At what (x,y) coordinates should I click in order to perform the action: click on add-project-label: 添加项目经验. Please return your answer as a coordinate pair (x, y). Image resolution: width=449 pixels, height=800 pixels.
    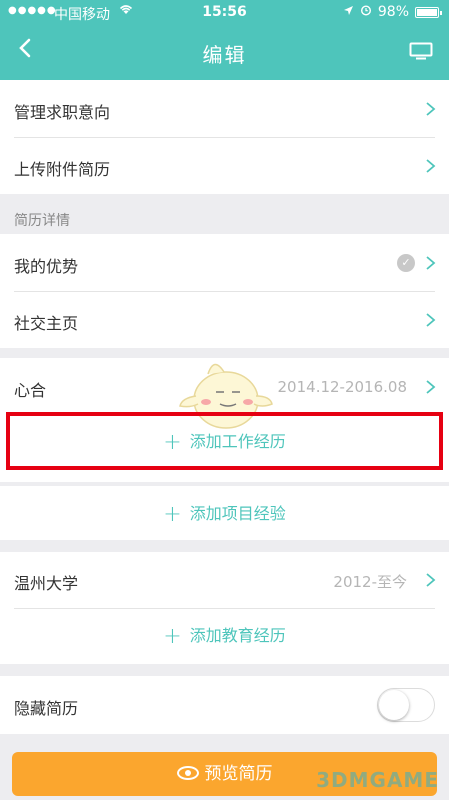
    Looking at the image, I should click on (237, 513).